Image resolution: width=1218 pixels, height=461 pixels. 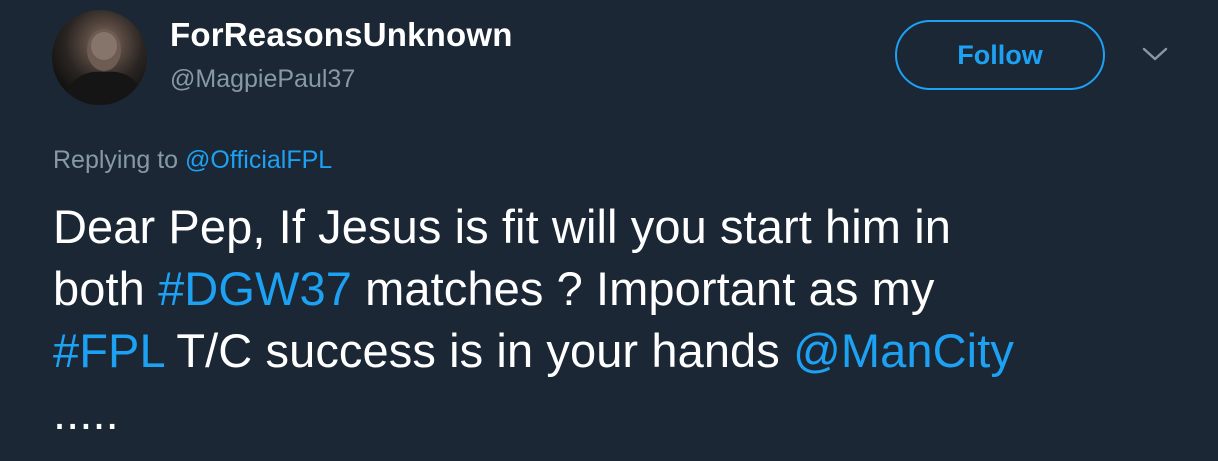 What do you see at coordinates (255, 288) in the screenshot?
I see `hashtag-link: #DGW37` at bounding box center [255, 288].